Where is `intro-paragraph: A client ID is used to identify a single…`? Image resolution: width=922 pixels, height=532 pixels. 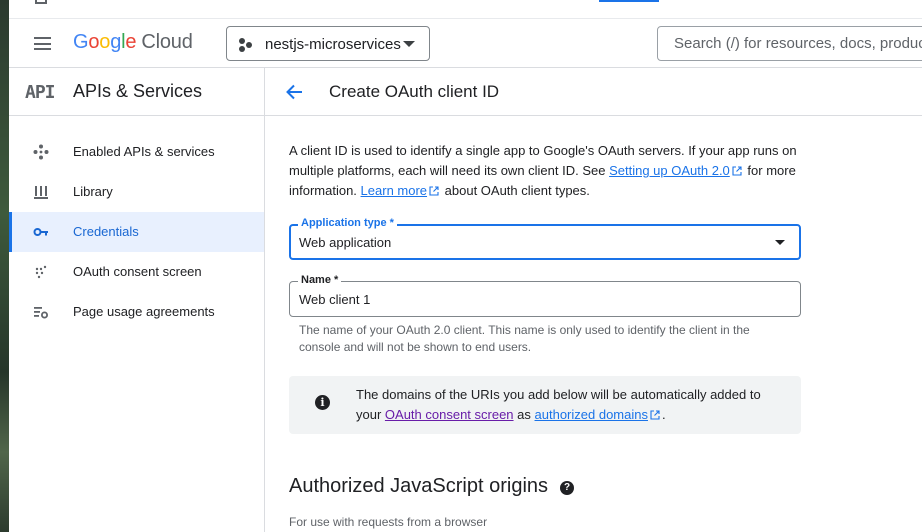 intro-paragraph: A client ID is used to identify a single… is located at coordinates (549, 171).